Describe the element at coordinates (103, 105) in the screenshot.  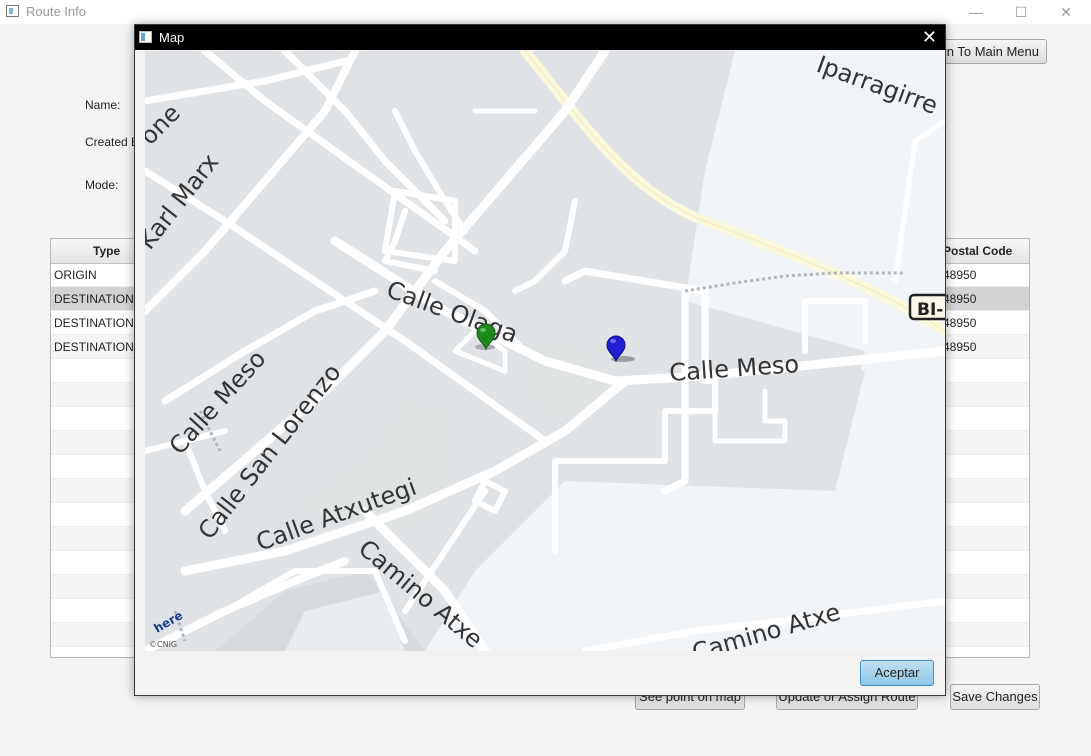
I see `name-label: Name:` at that location.